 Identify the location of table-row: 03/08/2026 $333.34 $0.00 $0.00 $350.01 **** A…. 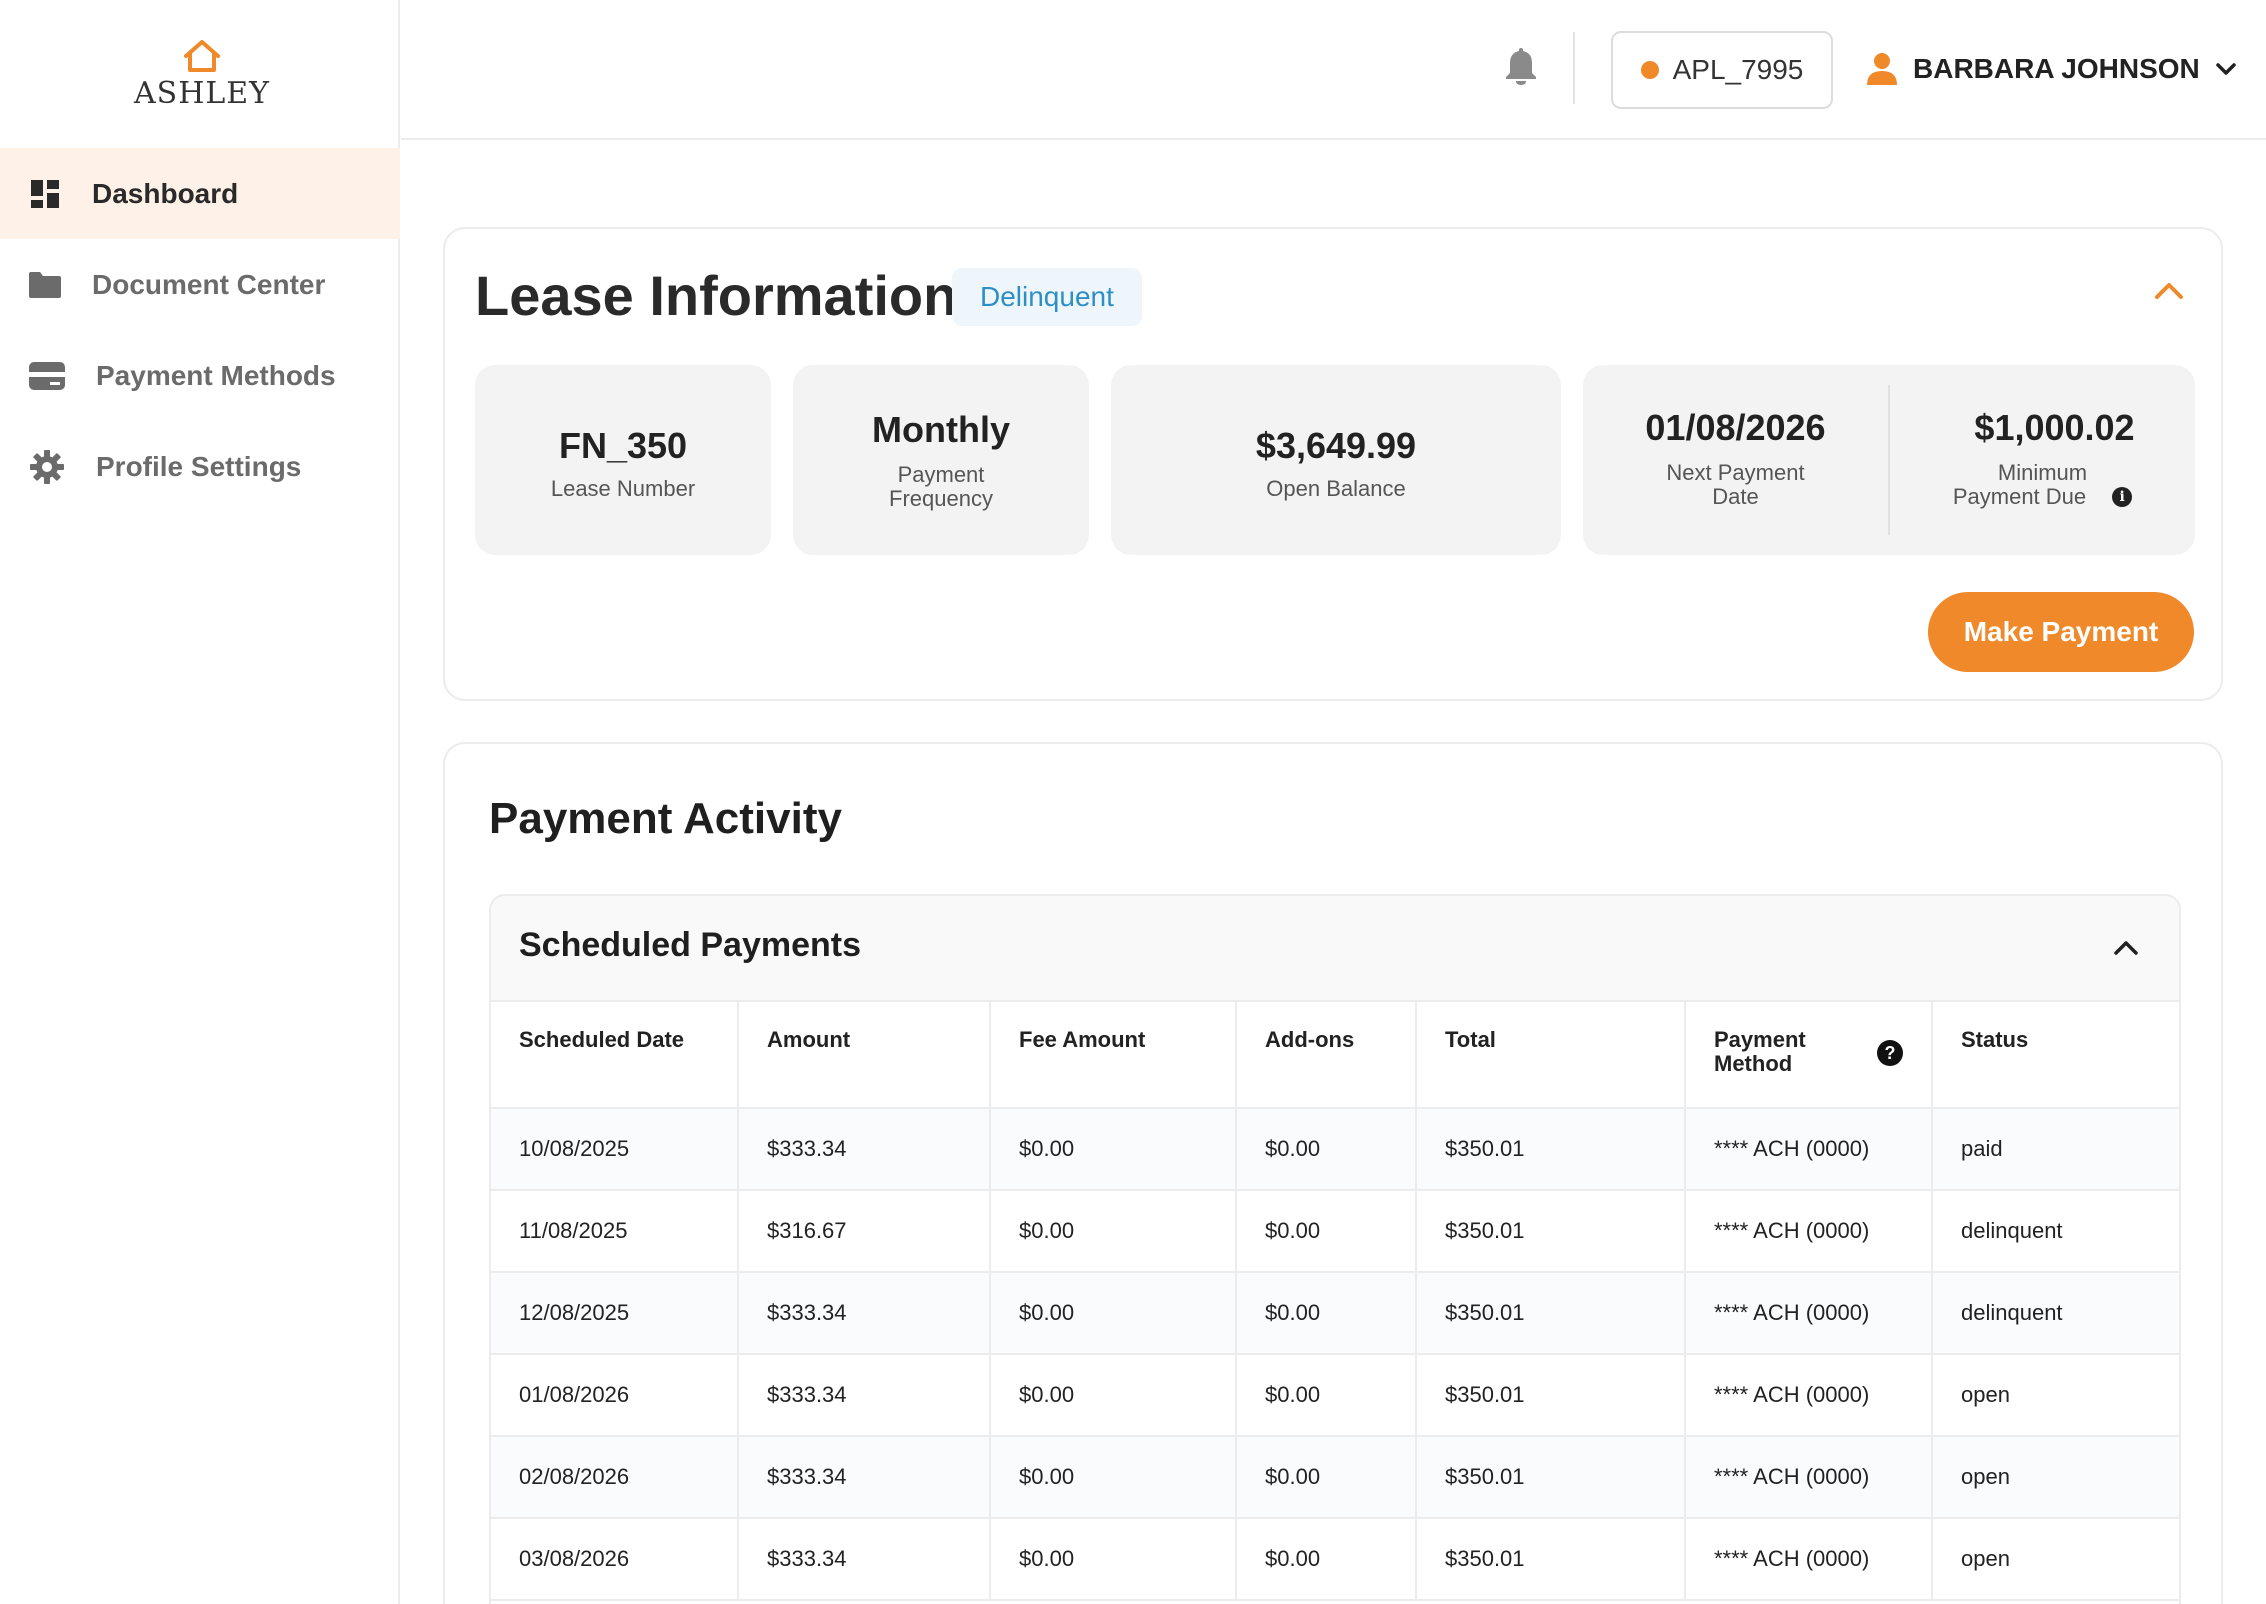
(1335, 1559).